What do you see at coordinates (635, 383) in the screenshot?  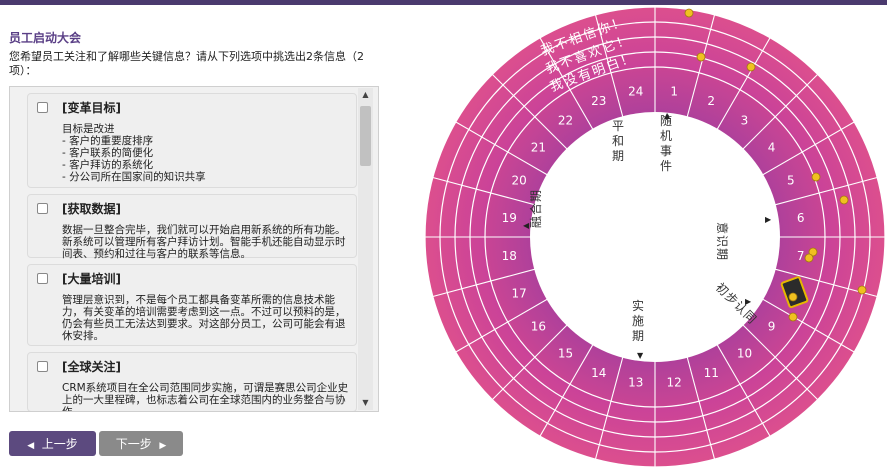 I see `wheel-number: 13` at bounding box center [635, 383].